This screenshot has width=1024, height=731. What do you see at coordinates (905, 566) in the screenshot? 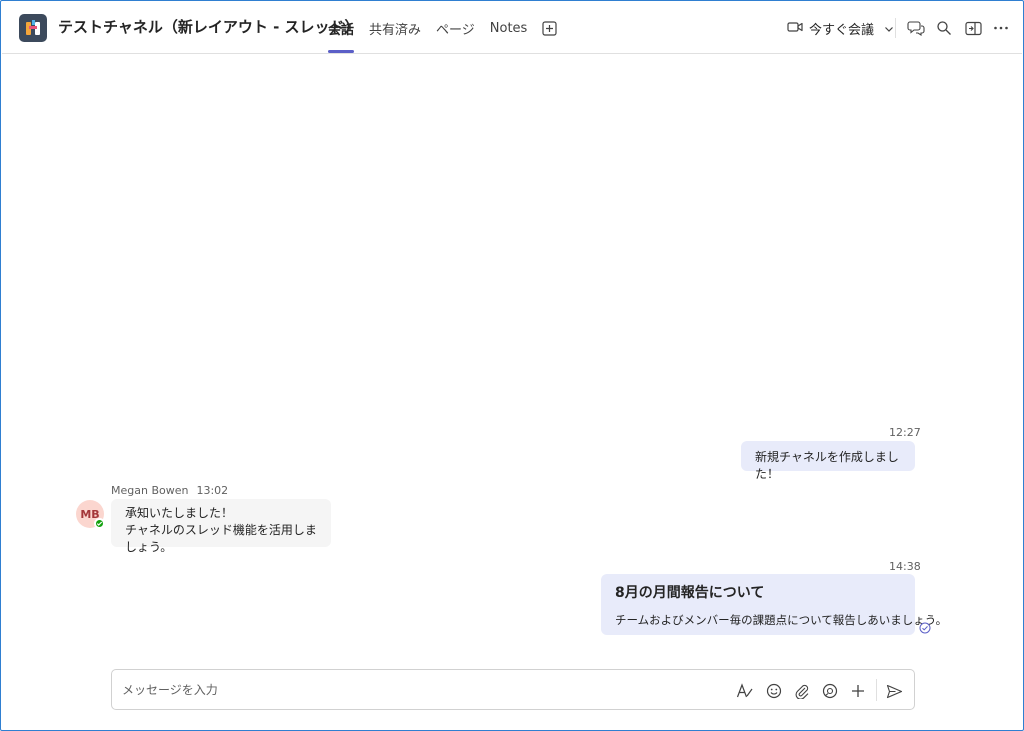
I see `message-timestamp: 14:38` at bounding box center [905, 566].